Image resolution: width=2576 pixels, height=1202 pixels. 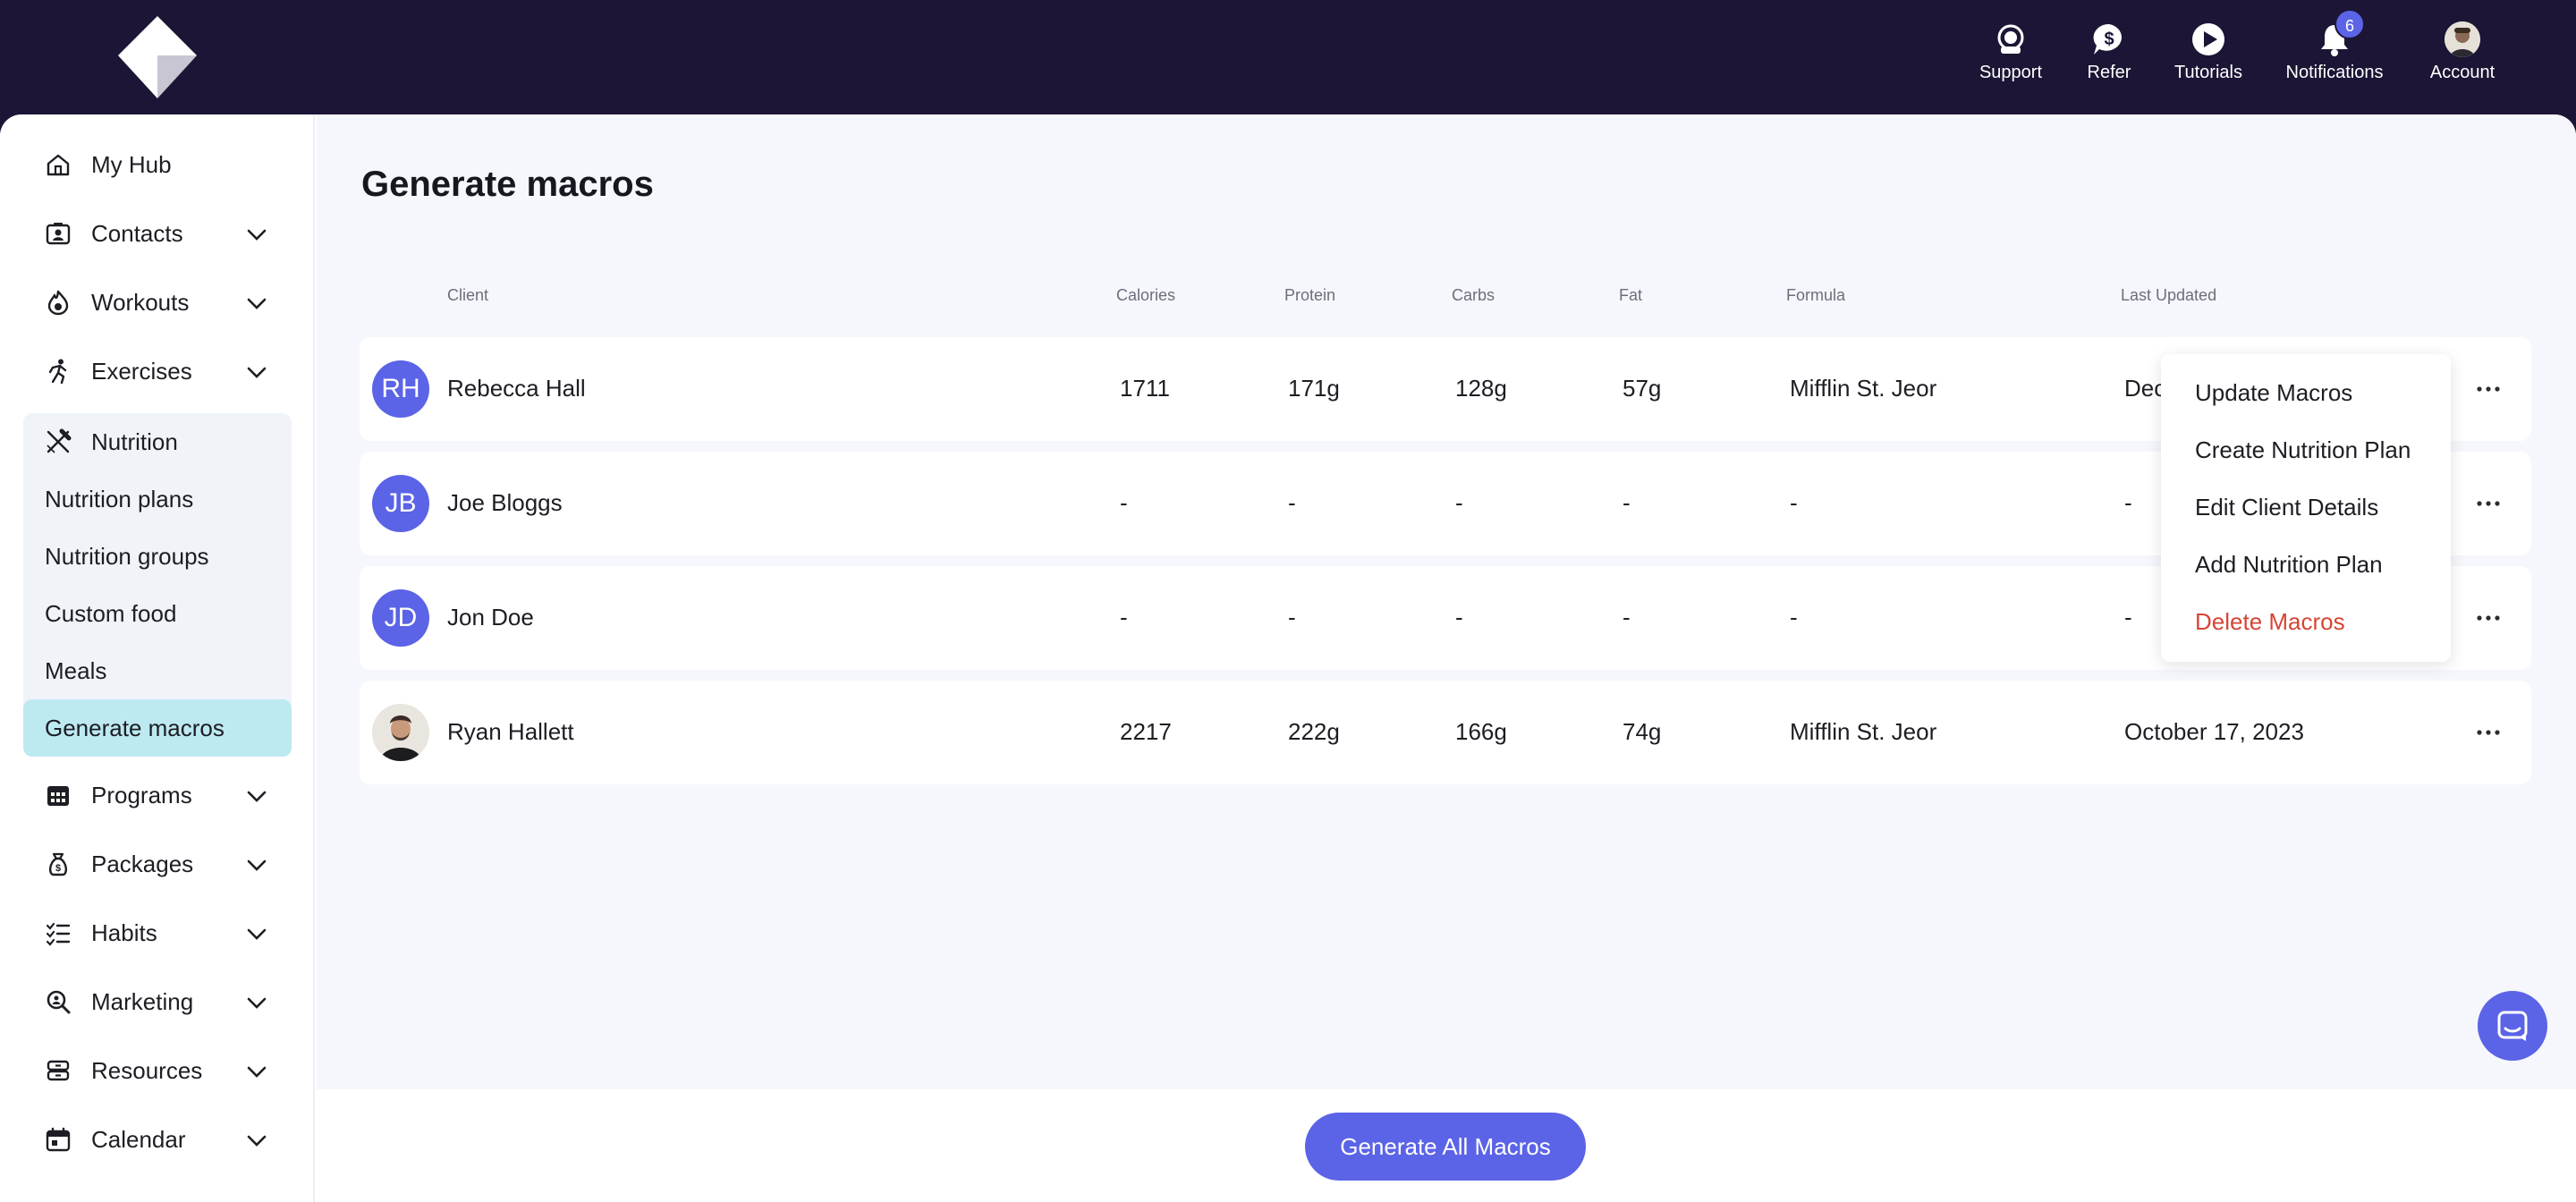 What do you see at coordinates (1816, 295) in the screenshot?
I see `column-header-formula: Formula` at bounding box center [1816, 295].